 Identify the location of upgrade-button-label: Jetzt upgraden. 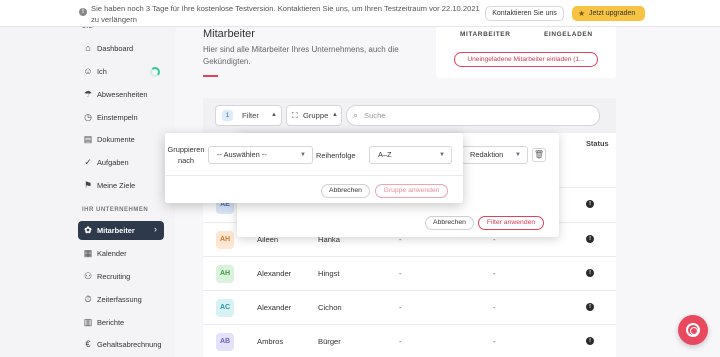
(612, 13).